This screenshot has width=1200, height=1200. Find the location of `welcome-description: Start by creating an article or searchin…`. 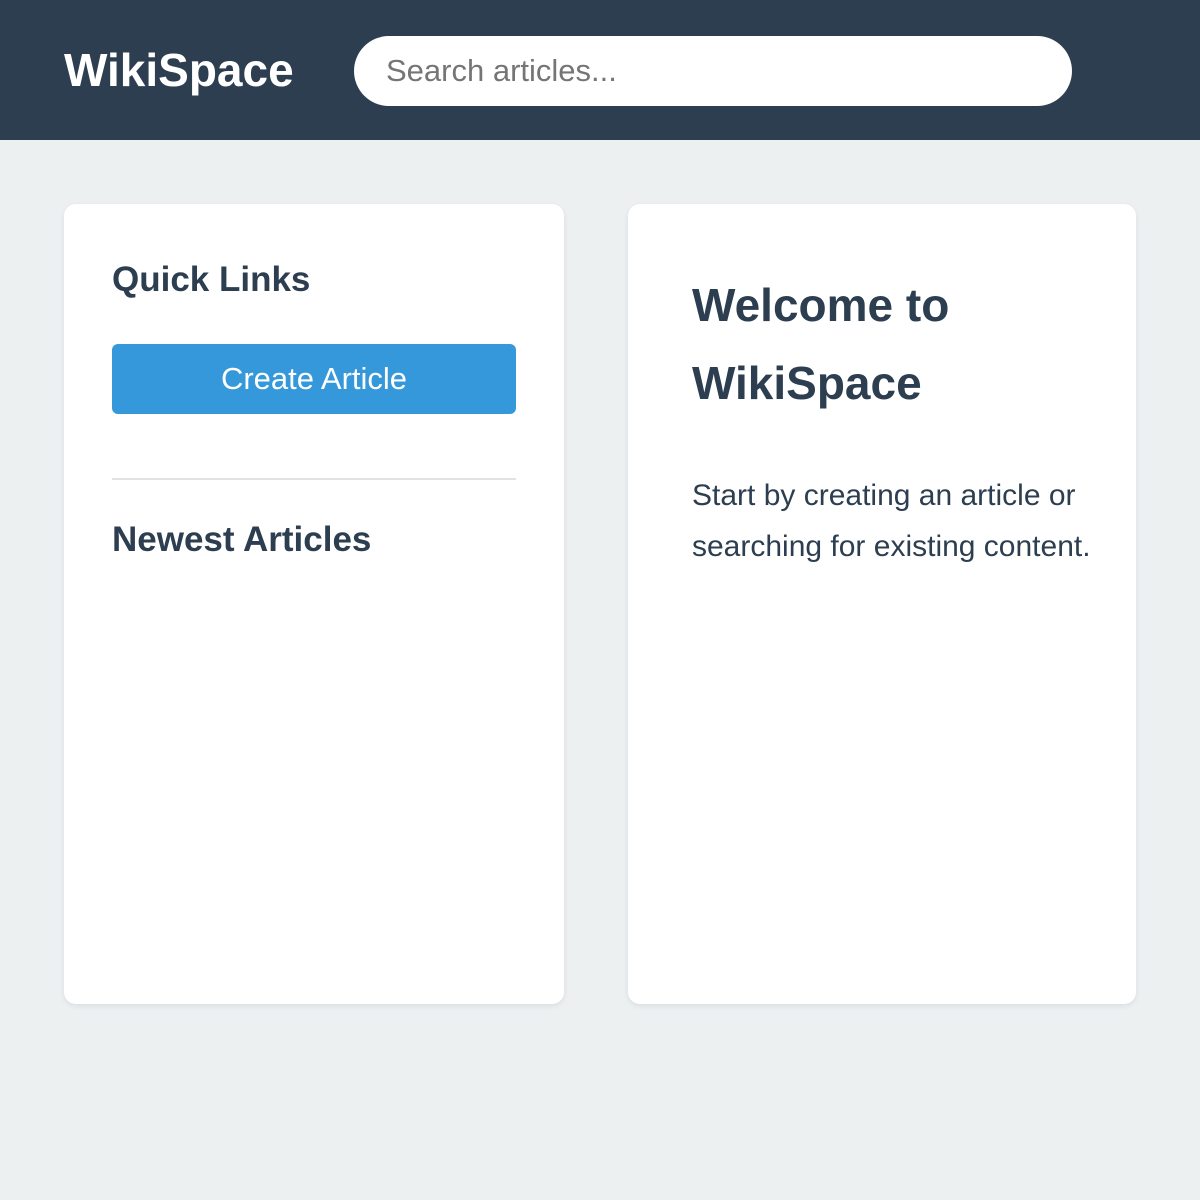

welcome-description: Start by creating an article or searchin… is located at coordinates (891, 521).